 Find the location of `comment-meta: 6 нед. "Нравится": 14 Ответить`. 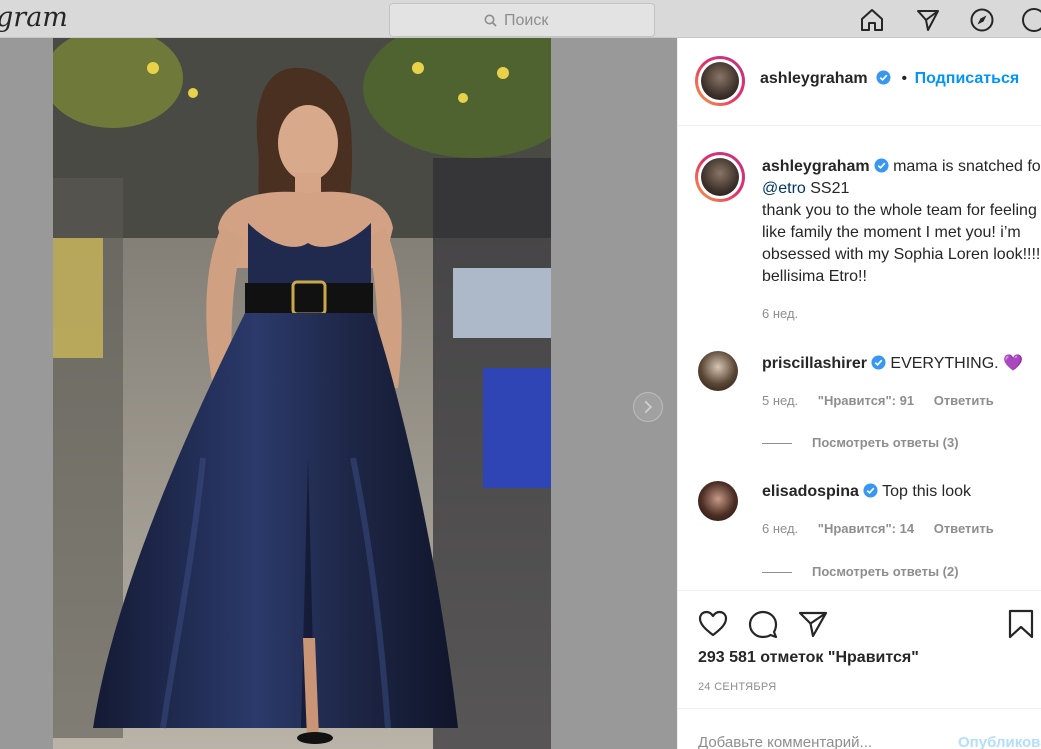

comment-meta: 6 нед. "Нравится": 14 Ответить is located at coordinates (886, 528).